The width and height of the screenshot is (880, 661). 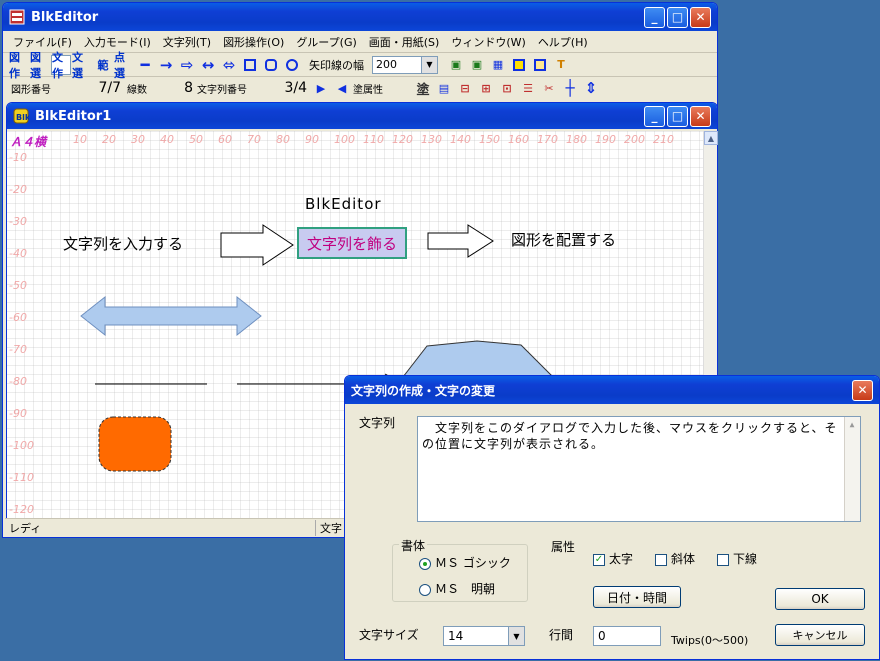 What do you see at coordinates (222, 90) in the screenshot?
I see `string-no-label: 文字列番号` at bounding box center [222, 90].